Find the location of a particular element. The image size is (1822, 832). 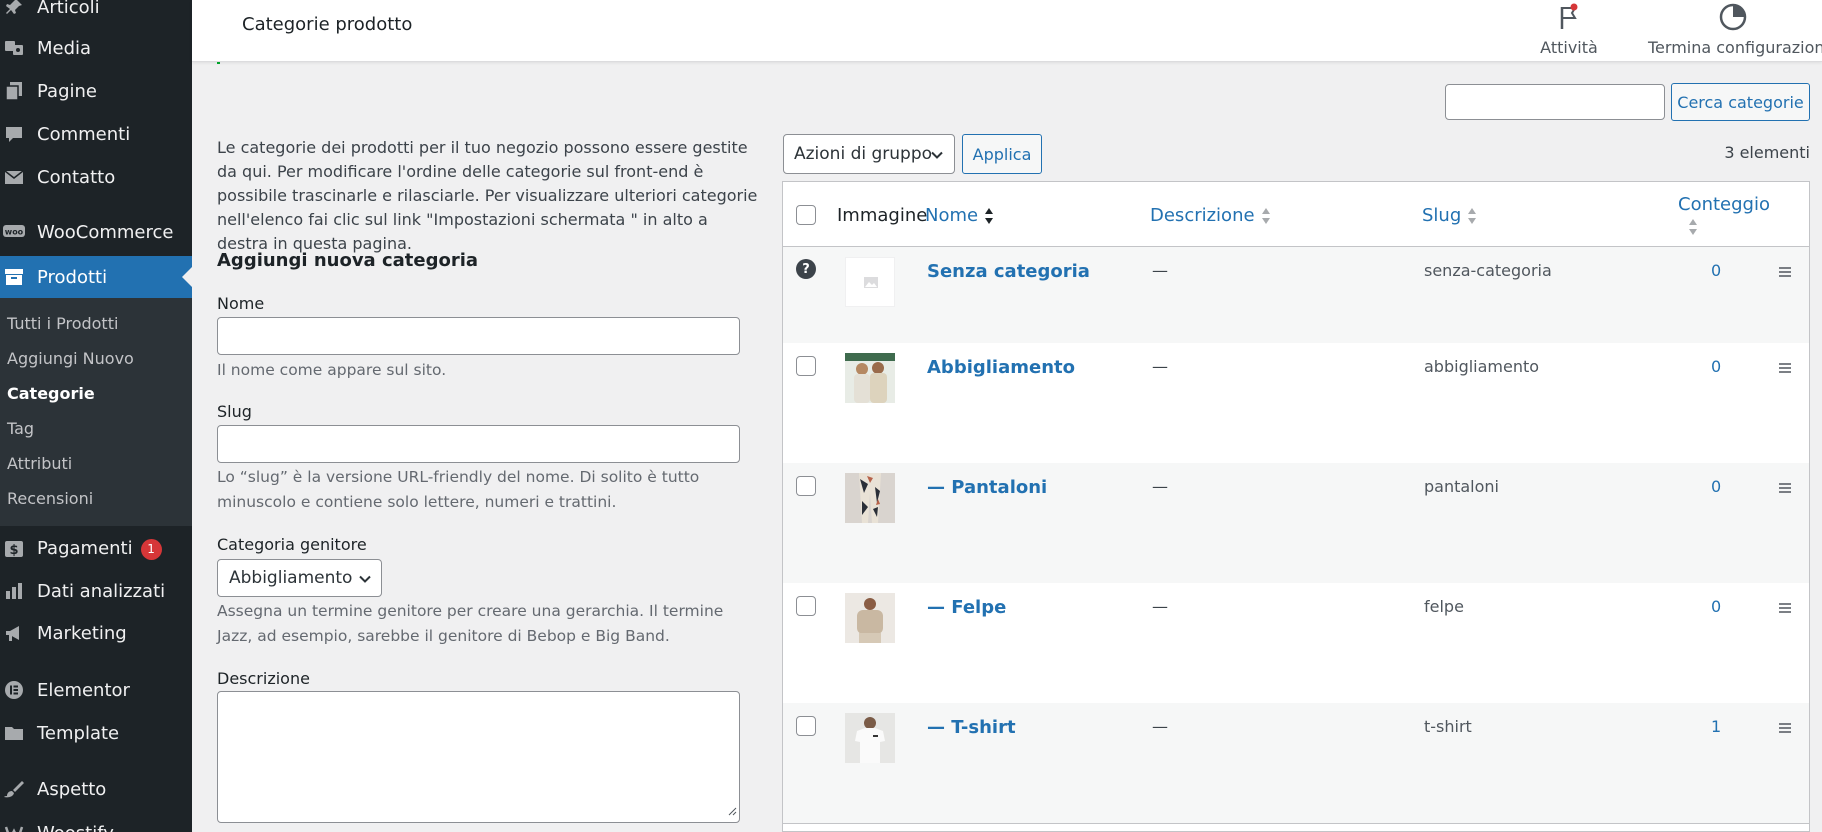

menu-item-media: Media is located at coordinates (96, 48).